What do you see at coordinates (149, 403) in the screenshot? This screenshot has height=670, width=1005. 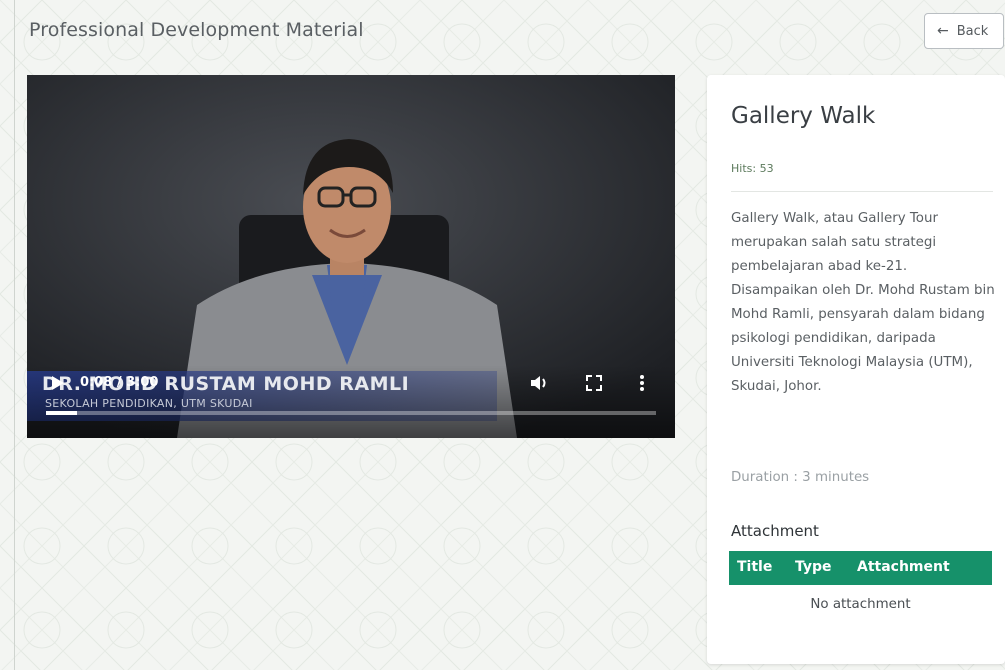 I see `speaker-affiliation: SEKOLAH PENDIDIKAN, UTM SKUDAI` at bounding box center [149, 403].